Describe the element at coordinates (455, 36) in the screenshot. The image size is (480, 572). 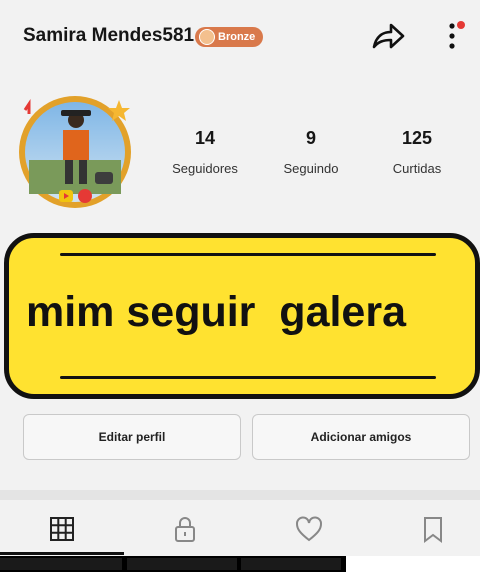
I see `more-vertical-icon` at that location.